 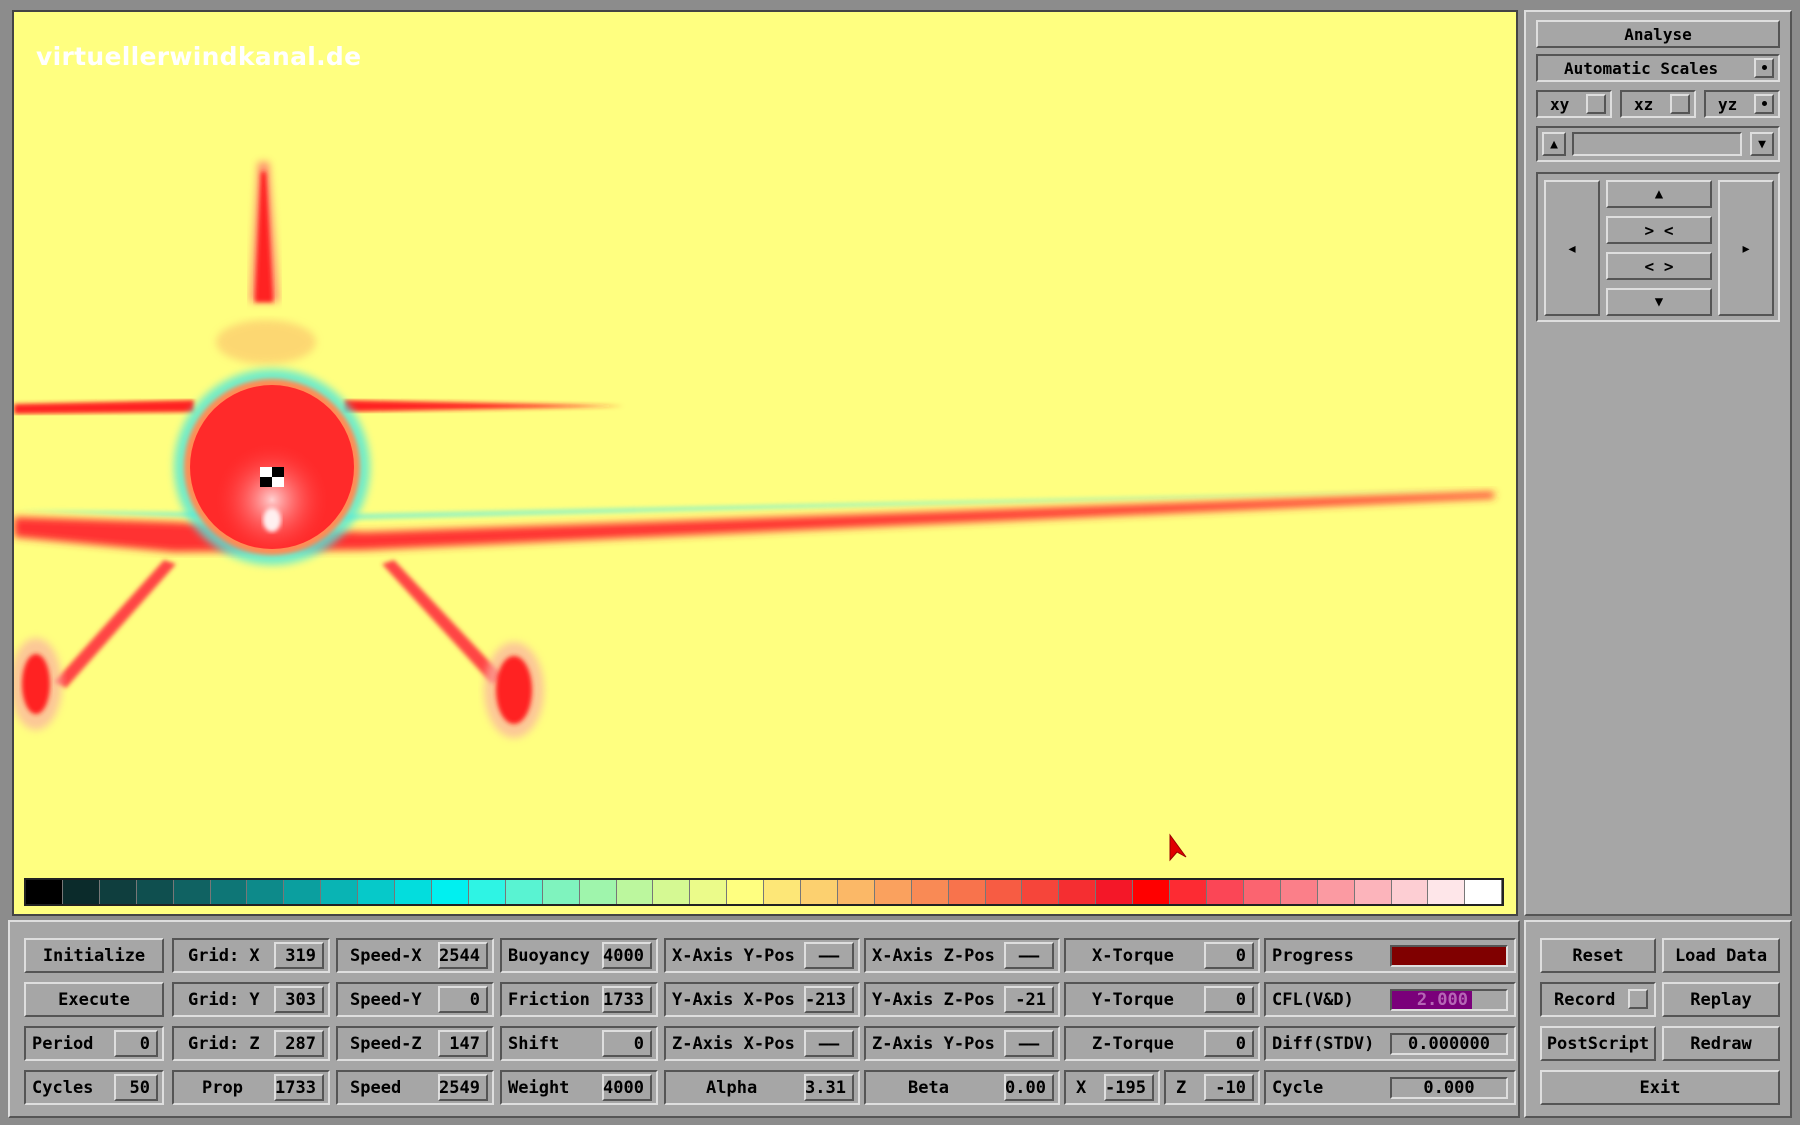 I want to click on speed-field: Speed 2549, so click(x=415, y=1087).